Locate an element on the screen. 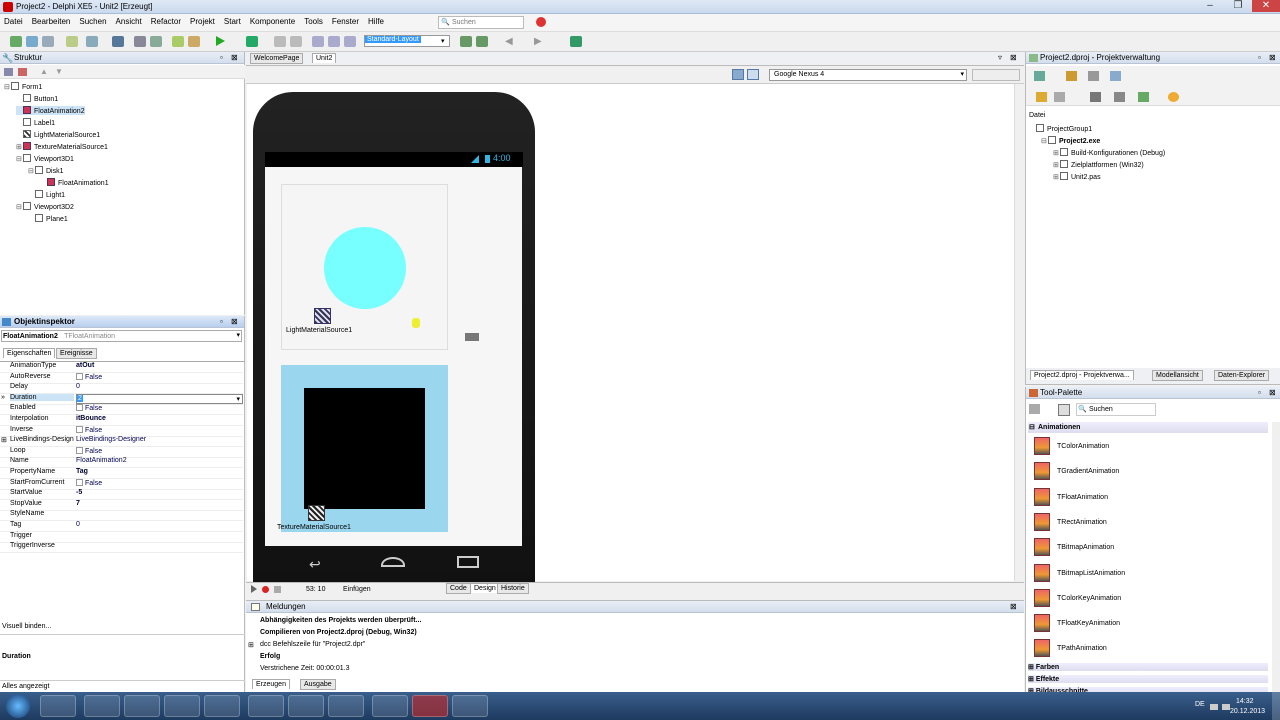  device-select: Google Nexus 4 ▾ is located at coordinates (868, 75).